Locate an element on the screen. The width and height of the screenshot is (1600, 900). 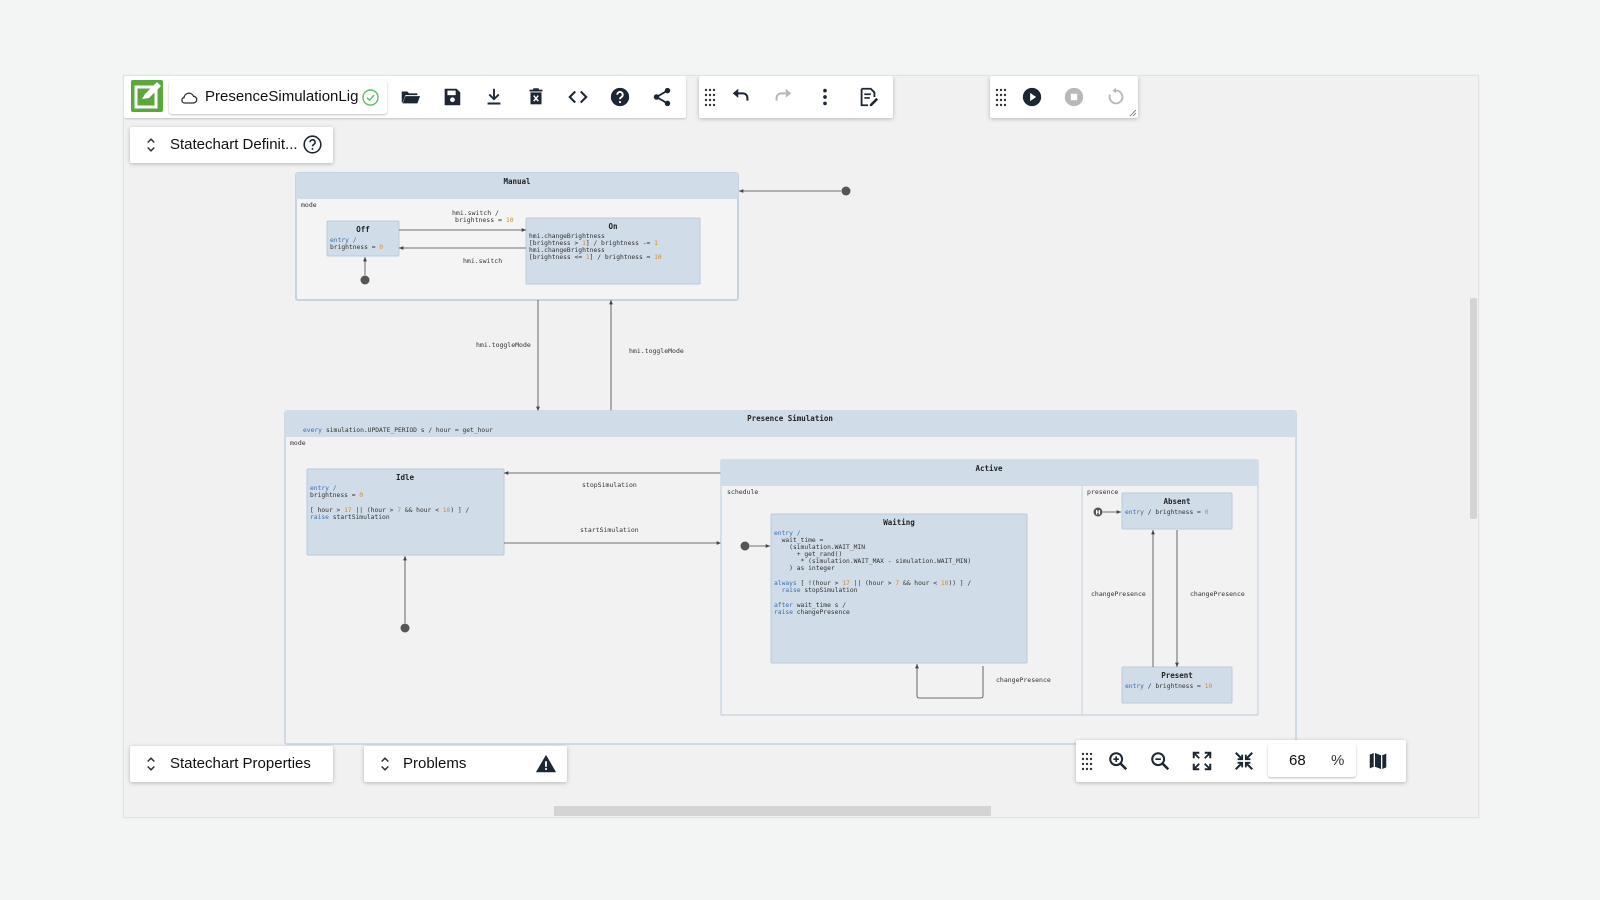
waiting-raise-code: stopSimulation is located at coordinates (829, 590).